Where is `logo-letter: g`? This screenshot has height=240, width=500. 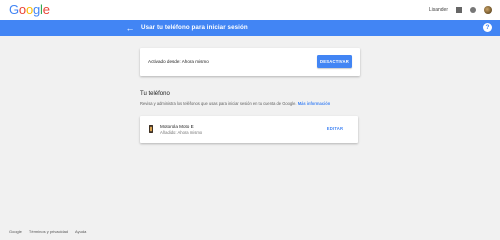 logo-letter: g is located at coordinates (36, 9).